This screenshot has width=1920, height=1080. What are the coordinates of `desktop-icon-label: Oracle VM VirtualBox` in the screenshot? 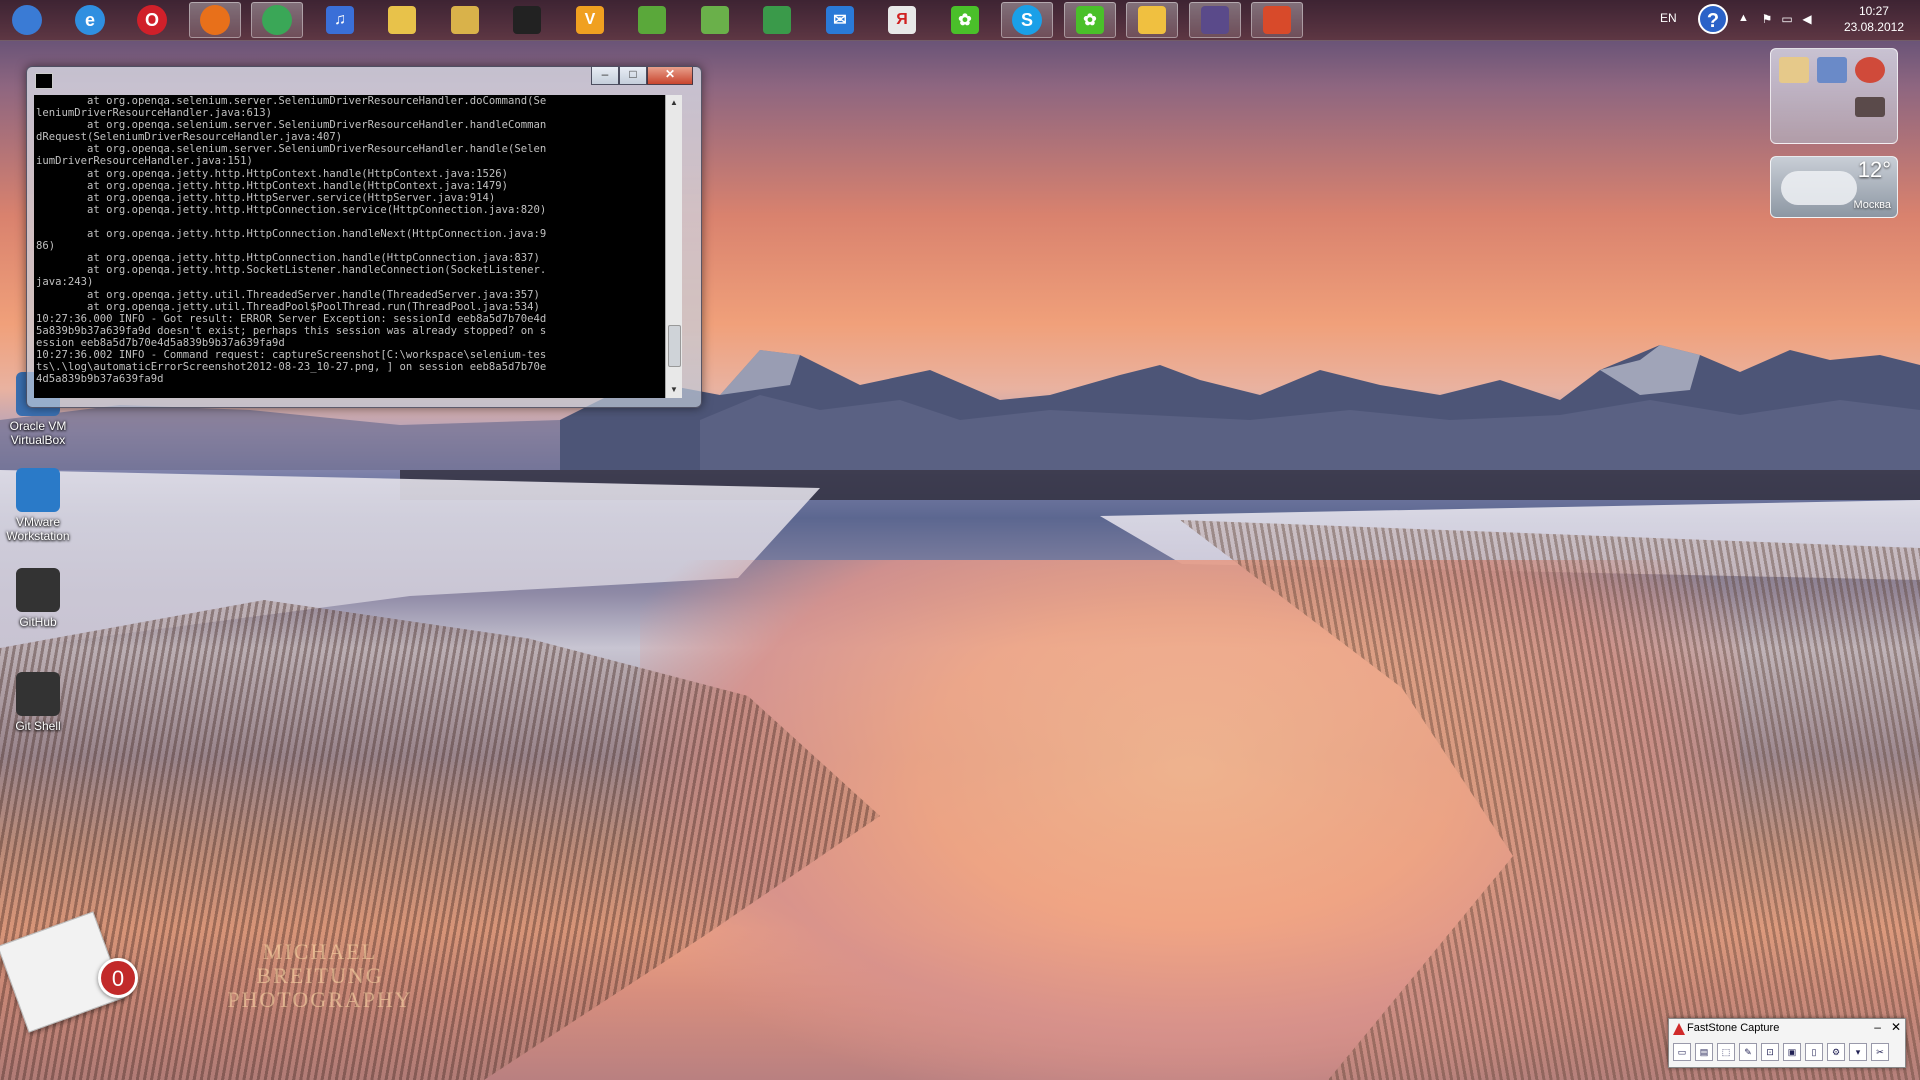 It's located at (38, 433).